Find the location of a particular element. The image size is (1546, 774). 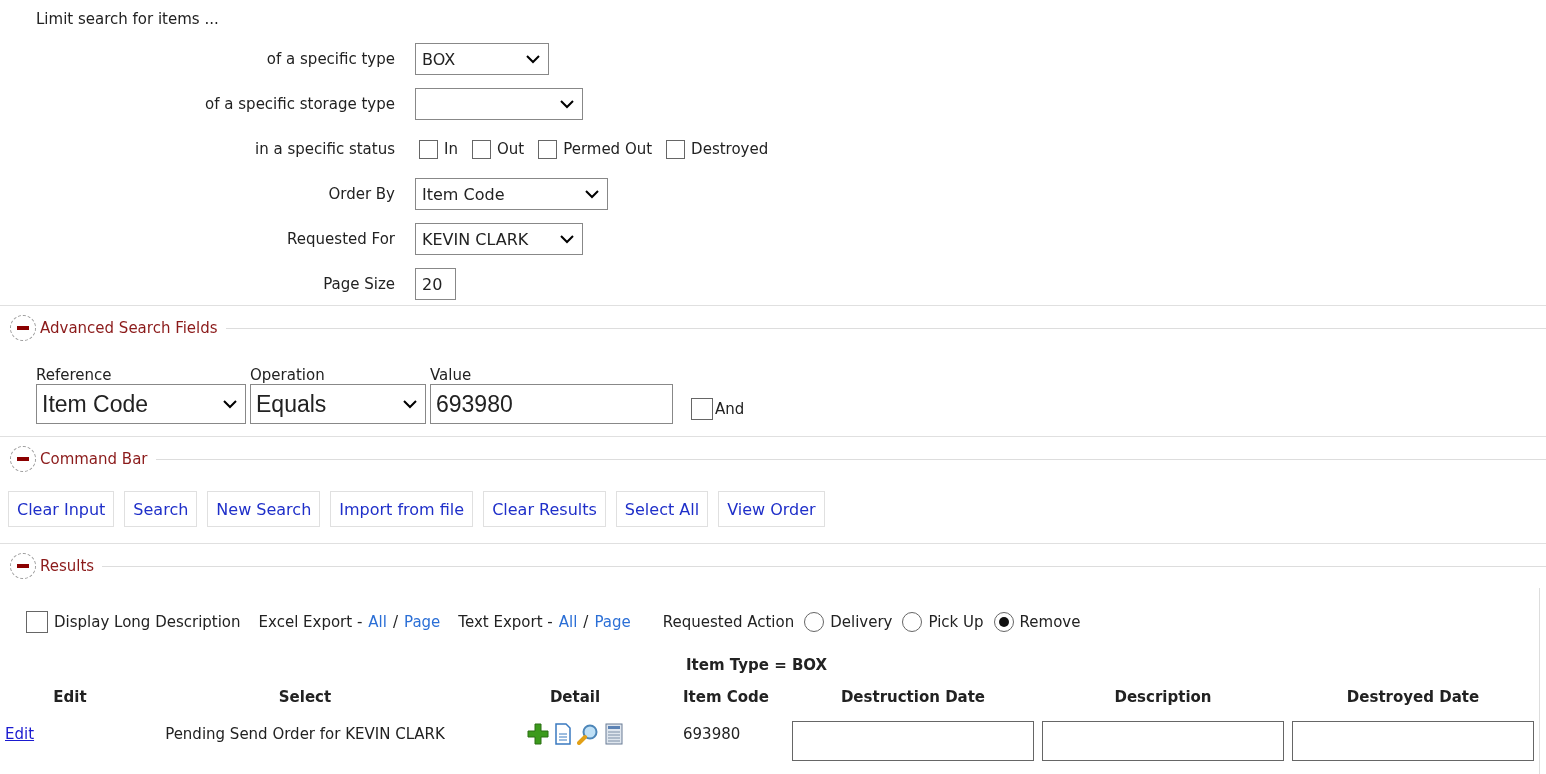

document-icon is located at coordinates (563, 734).